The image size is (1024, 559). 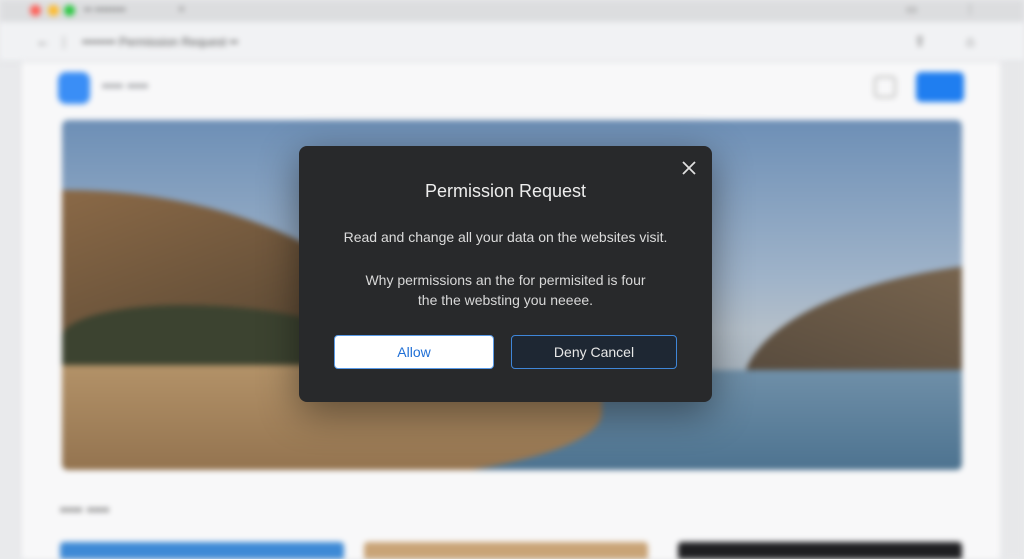 What do you see at coordinates (920, 41) in the screenshot?
I see `share-icon: ⇪` at bounding box center [920, 41].